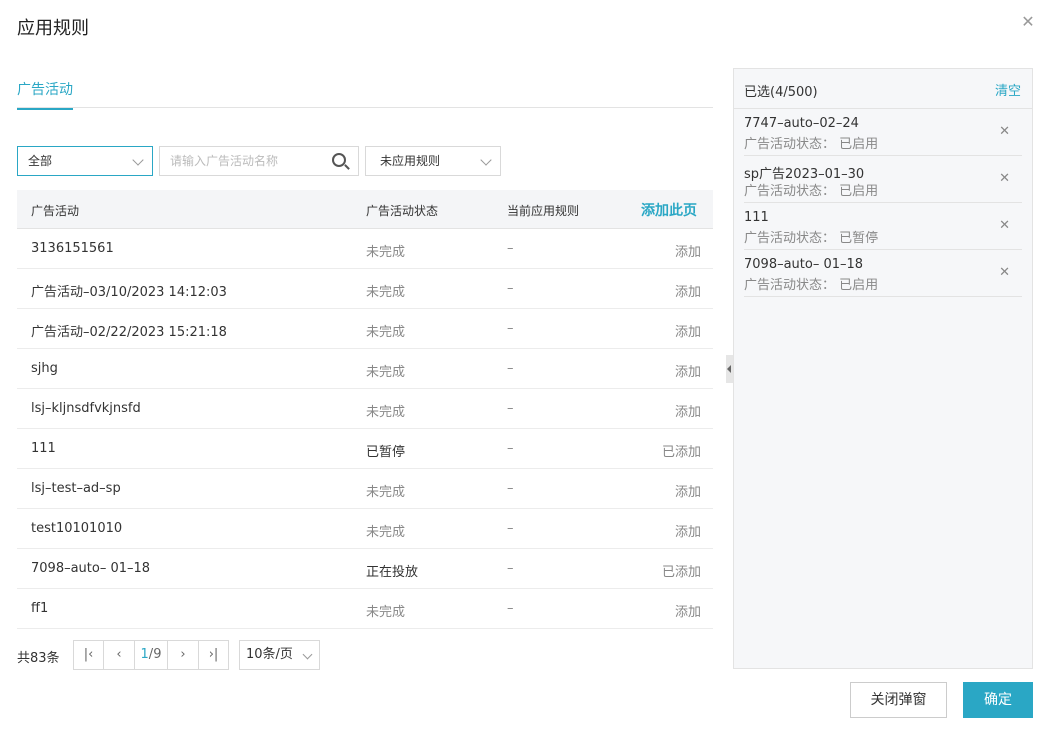 The image size is (1054, 729). Describe the element at coordinates (86, 408) in the screenshot. I see `campaign-name: lsj–kljnsdfvkjnsfd` at that location.